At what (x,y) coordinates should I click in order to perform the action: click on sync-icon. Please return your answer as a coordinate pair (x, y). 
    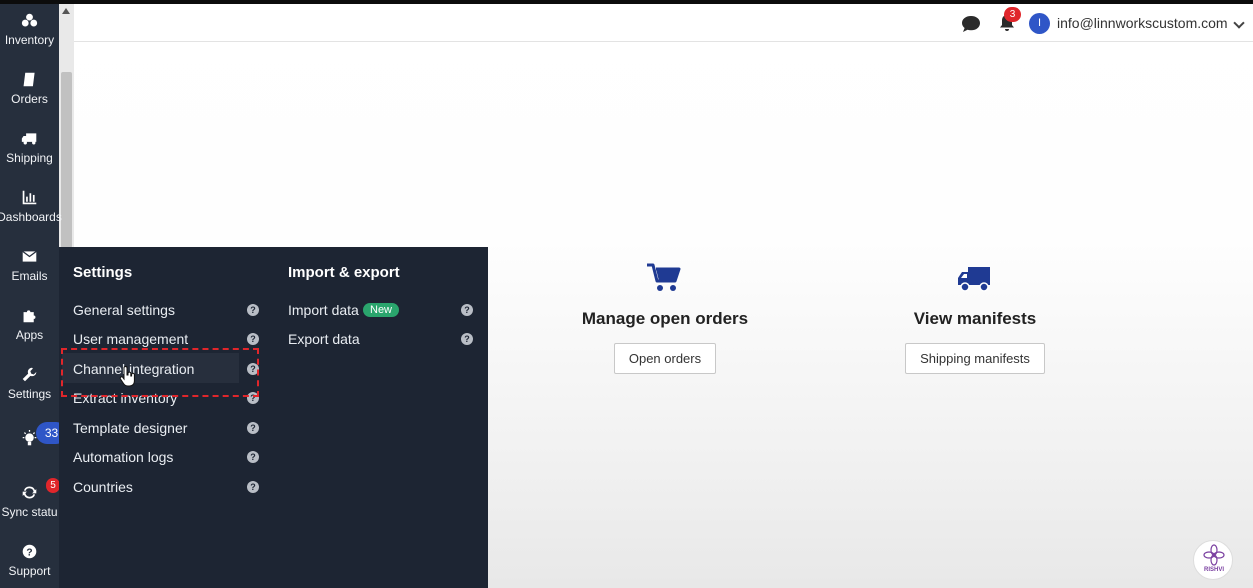
    Looking at the image, I should click on (29, 492).